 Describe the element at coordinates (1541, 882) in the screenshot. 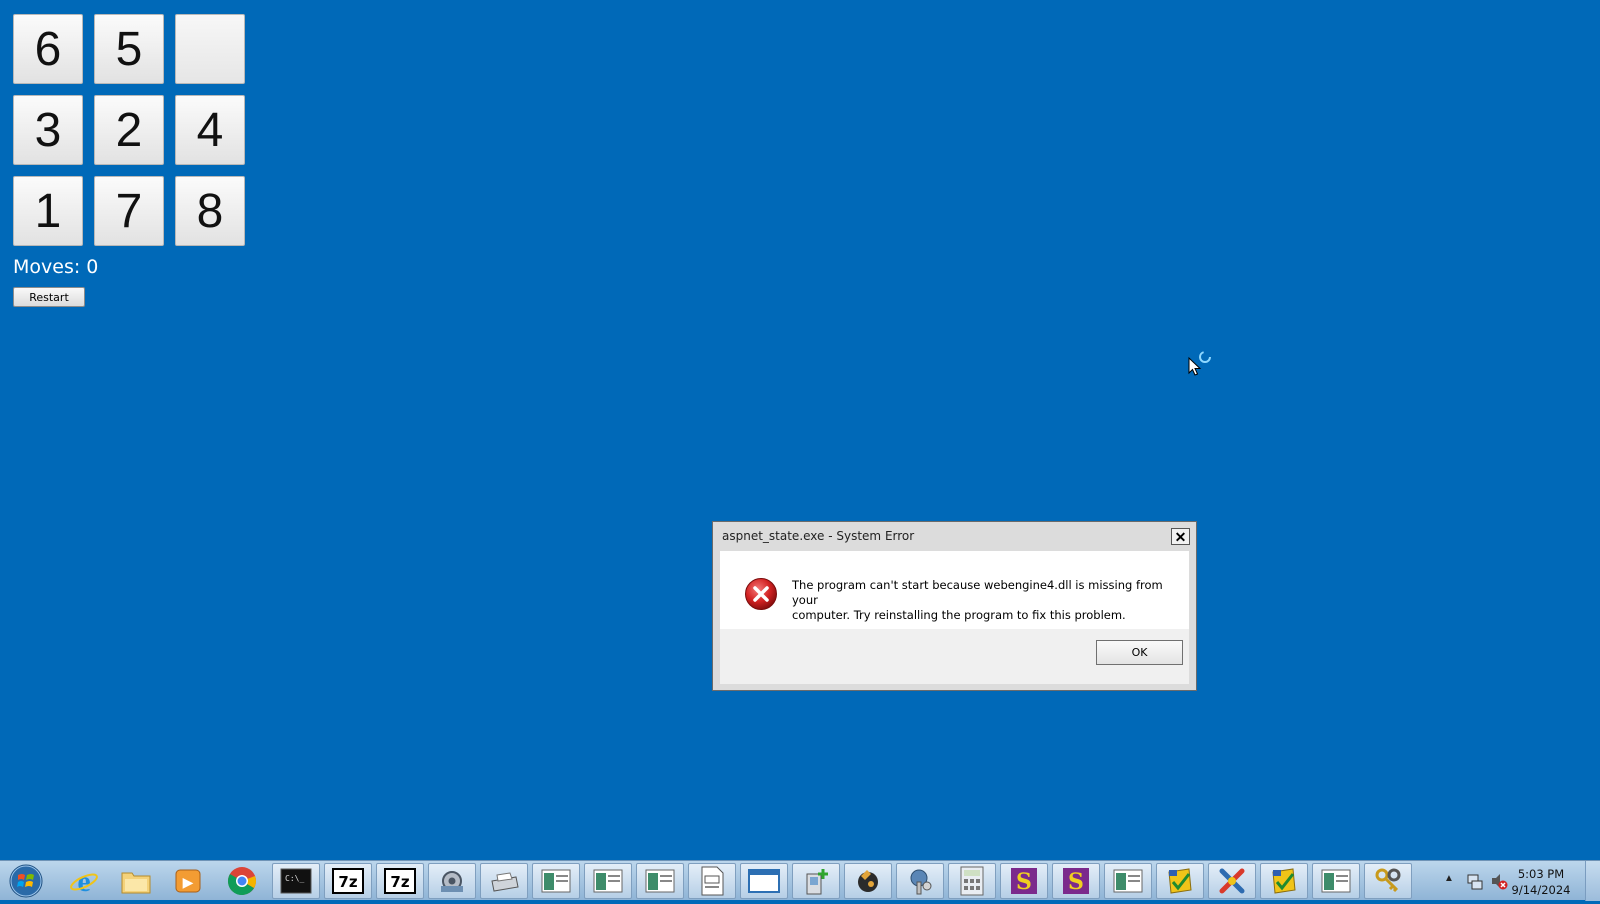

I see `system-clock: 5:03 PM 9/14/2024` at that location.